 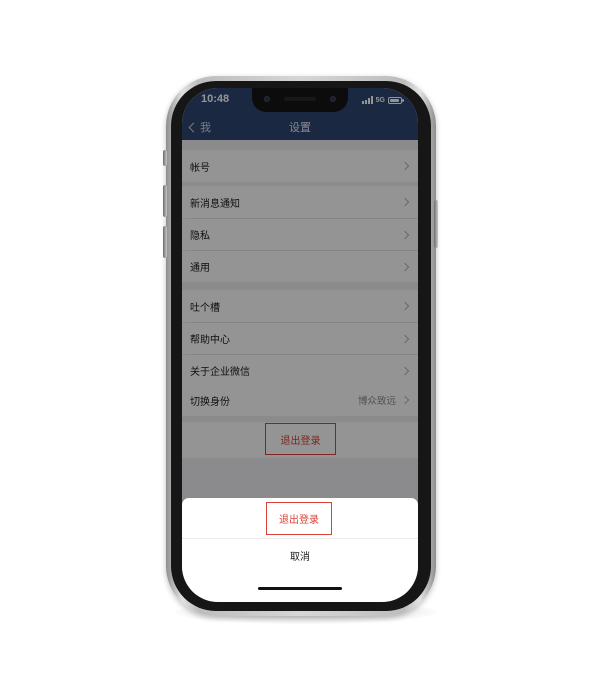 I want to click on volume-down-button, so click(x=165, y=242).